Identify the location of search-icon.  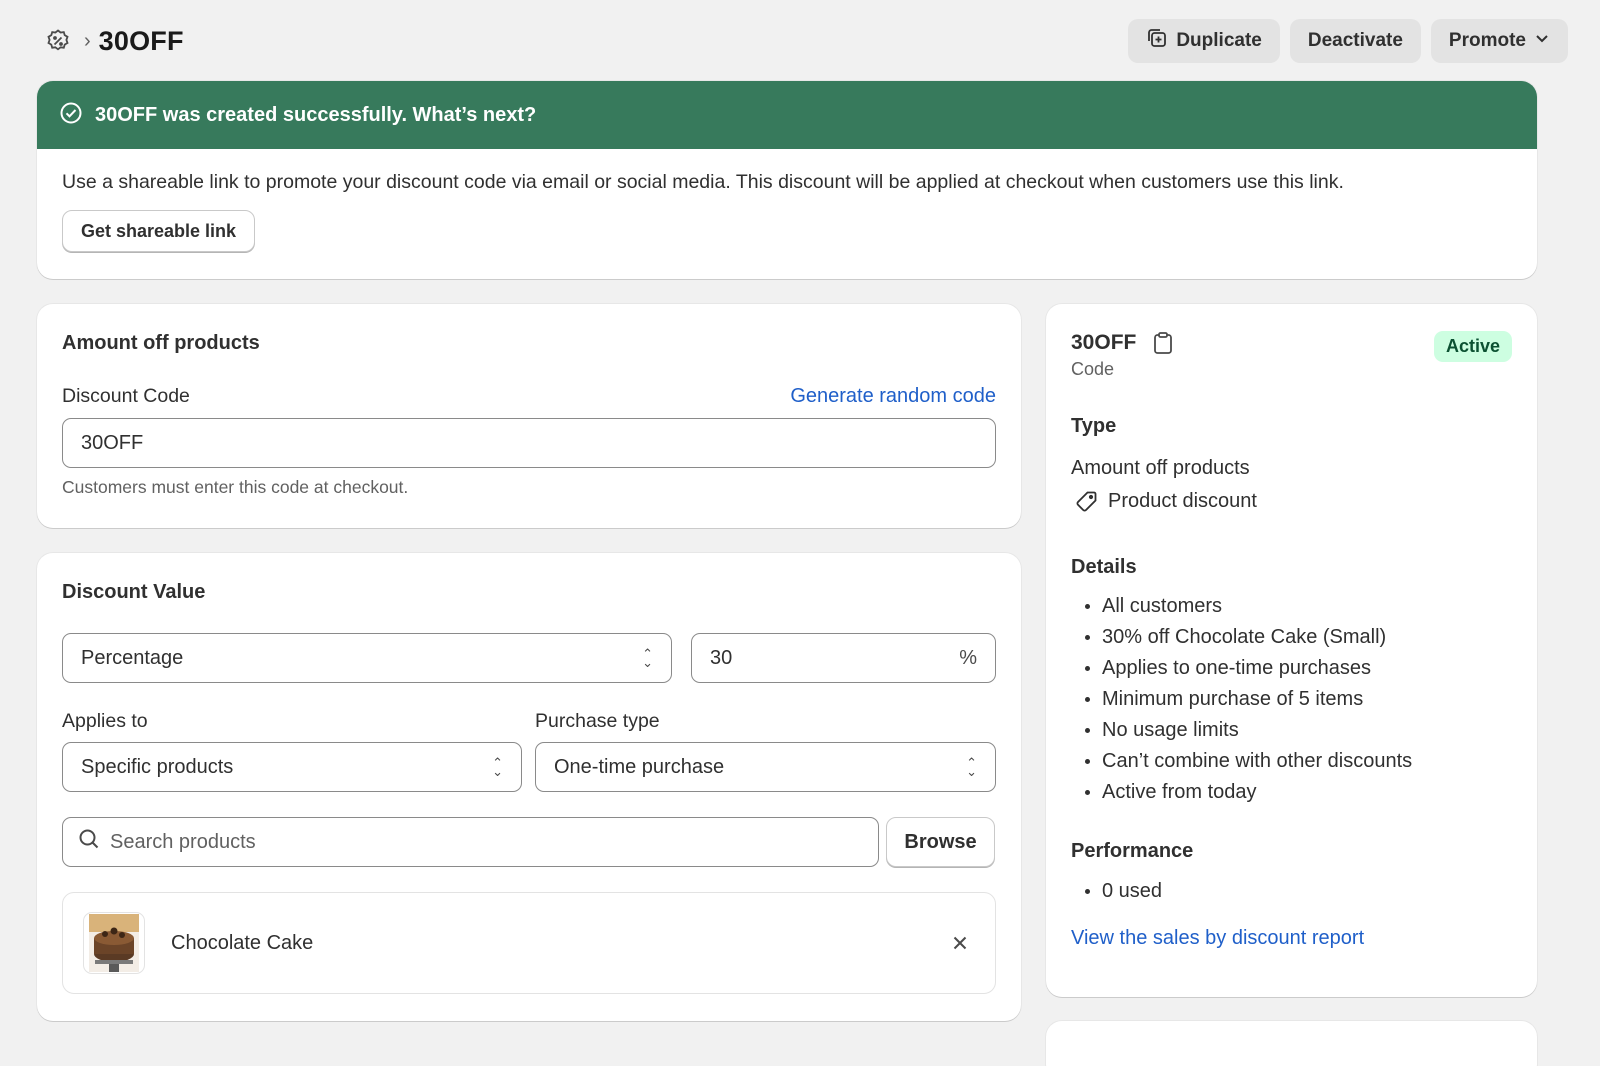
(89, 842).